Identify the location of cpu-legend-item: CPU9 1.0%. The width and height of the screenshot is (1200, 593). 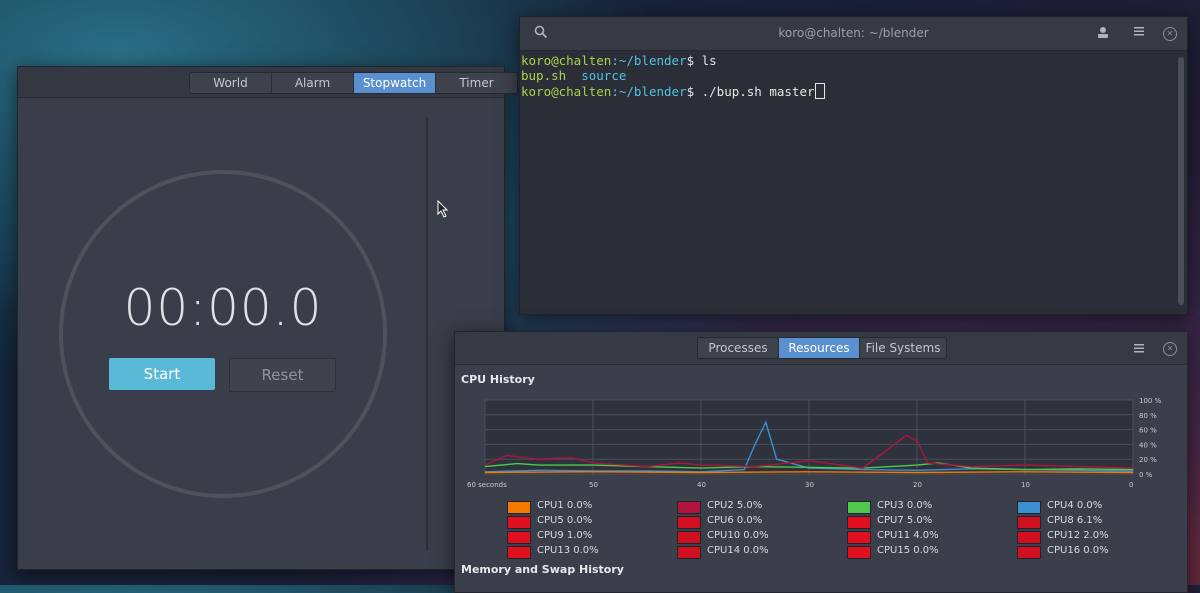
(592, 537).